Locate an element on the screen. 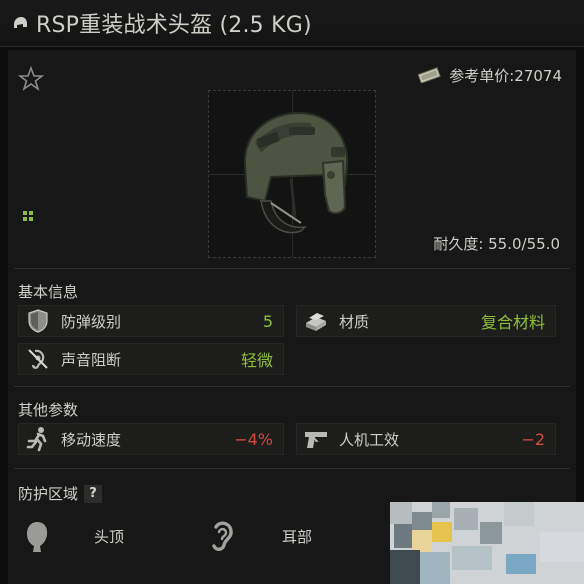  help-icon: ? is located at coordinates (93, 493).